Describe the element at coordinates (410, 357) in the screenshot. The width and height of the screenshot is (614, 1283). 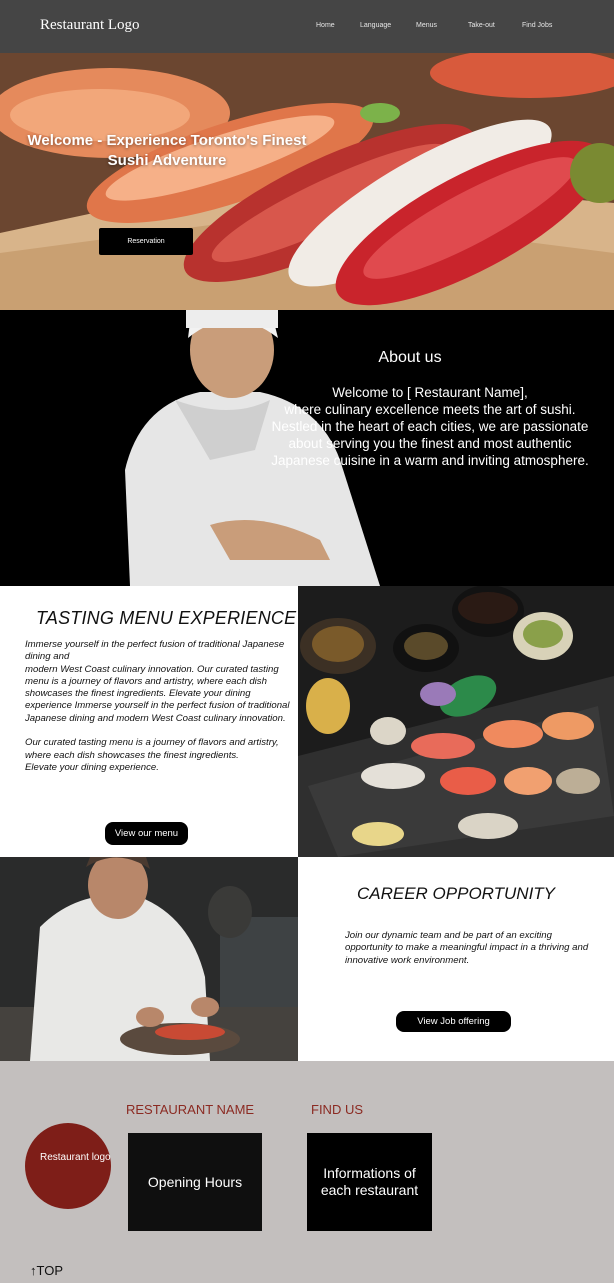
I see `about-title: About us` at that location.